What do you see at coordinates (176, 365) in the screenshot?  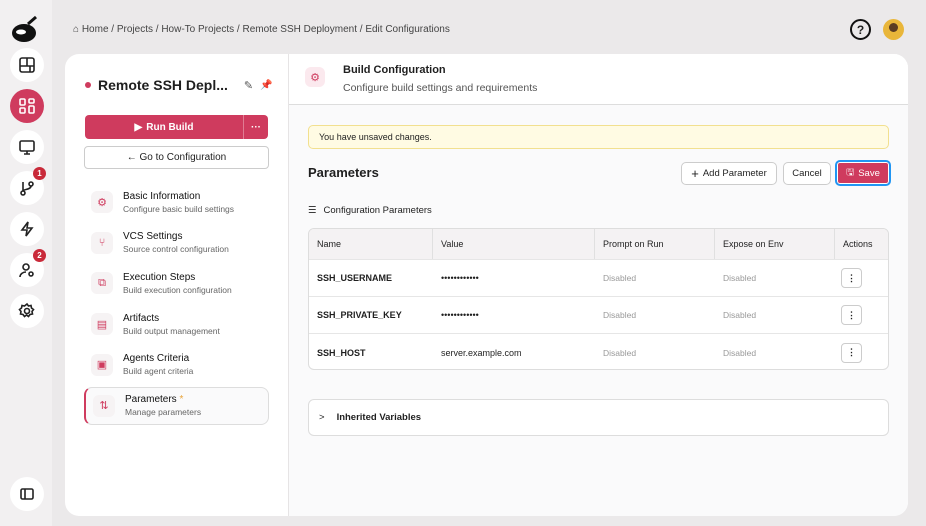 I see `nav-item-agents-criteria: ▣ Agents Criteria Build agent criteria` at bounding box center [176, 365].